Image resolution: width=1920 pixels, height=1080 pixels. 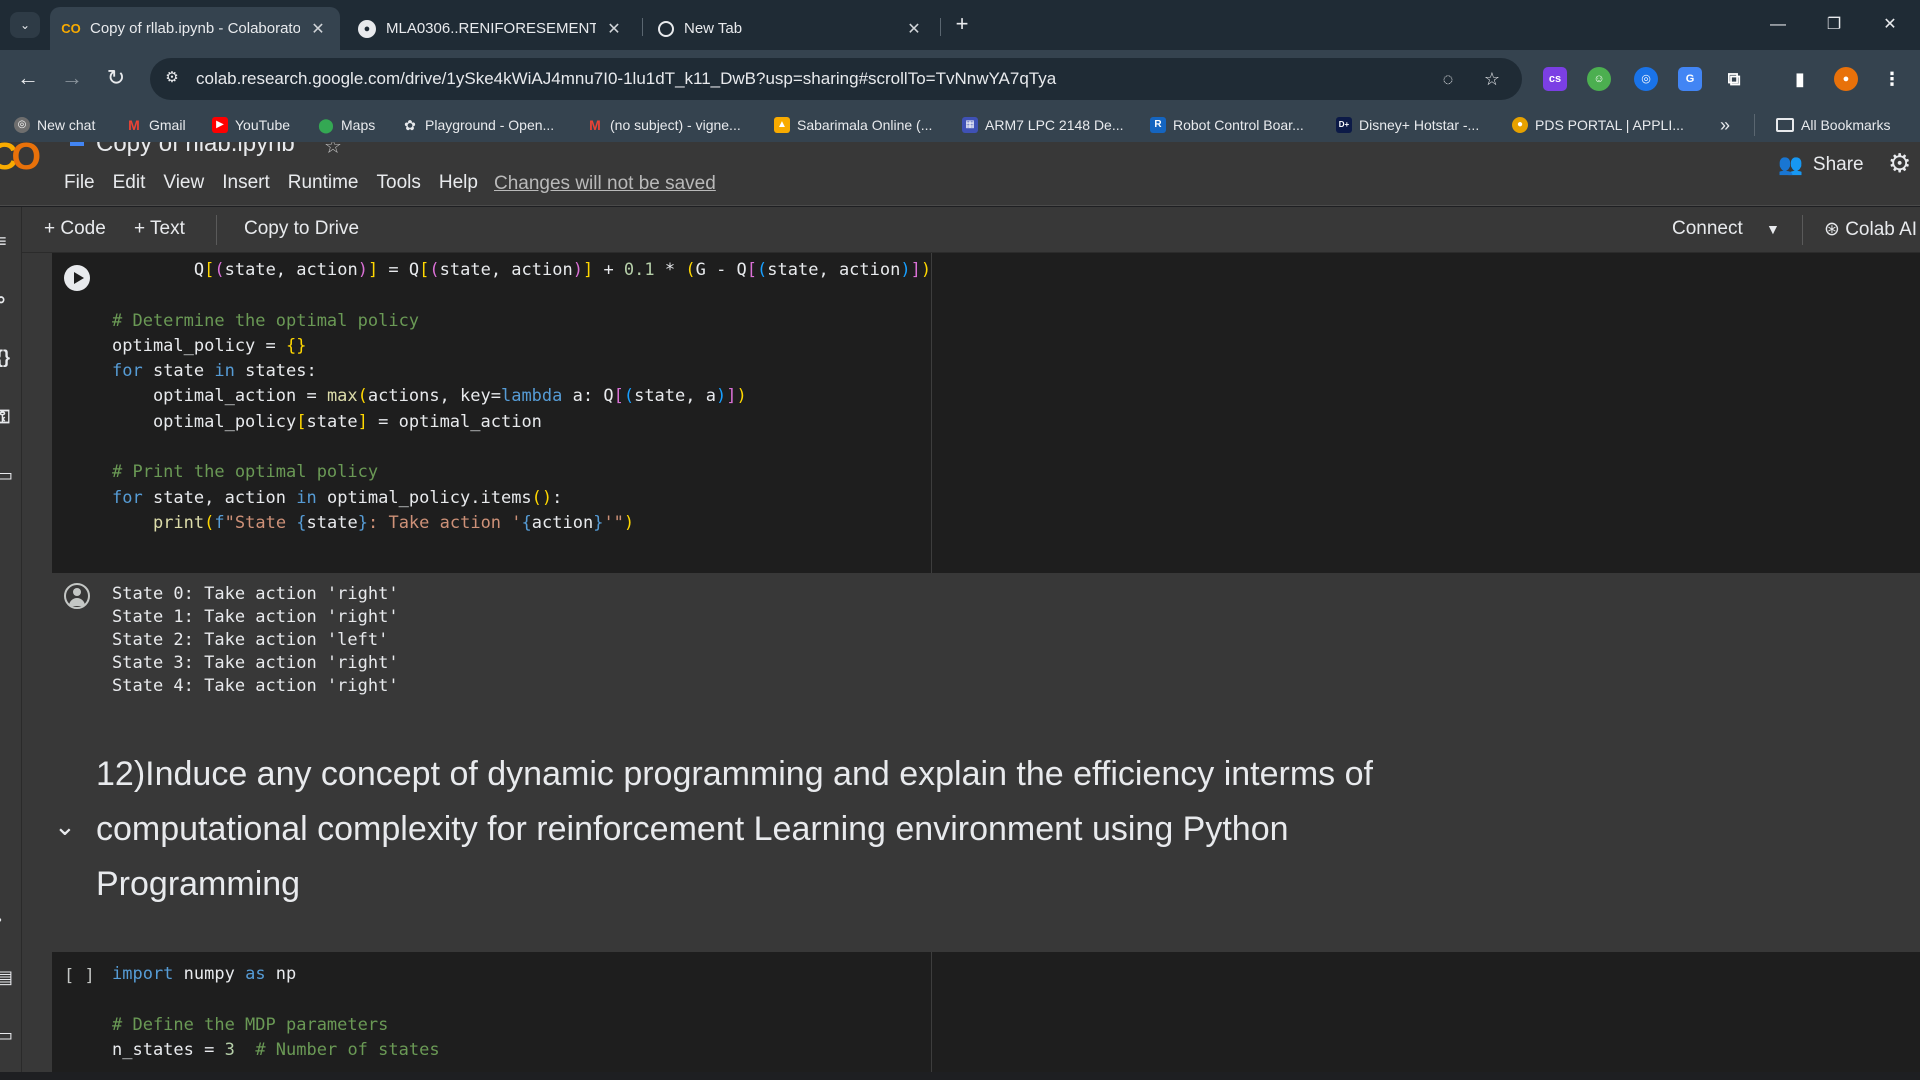 I want to click on extension-icon: ☺, so click(x=1599, y=79).